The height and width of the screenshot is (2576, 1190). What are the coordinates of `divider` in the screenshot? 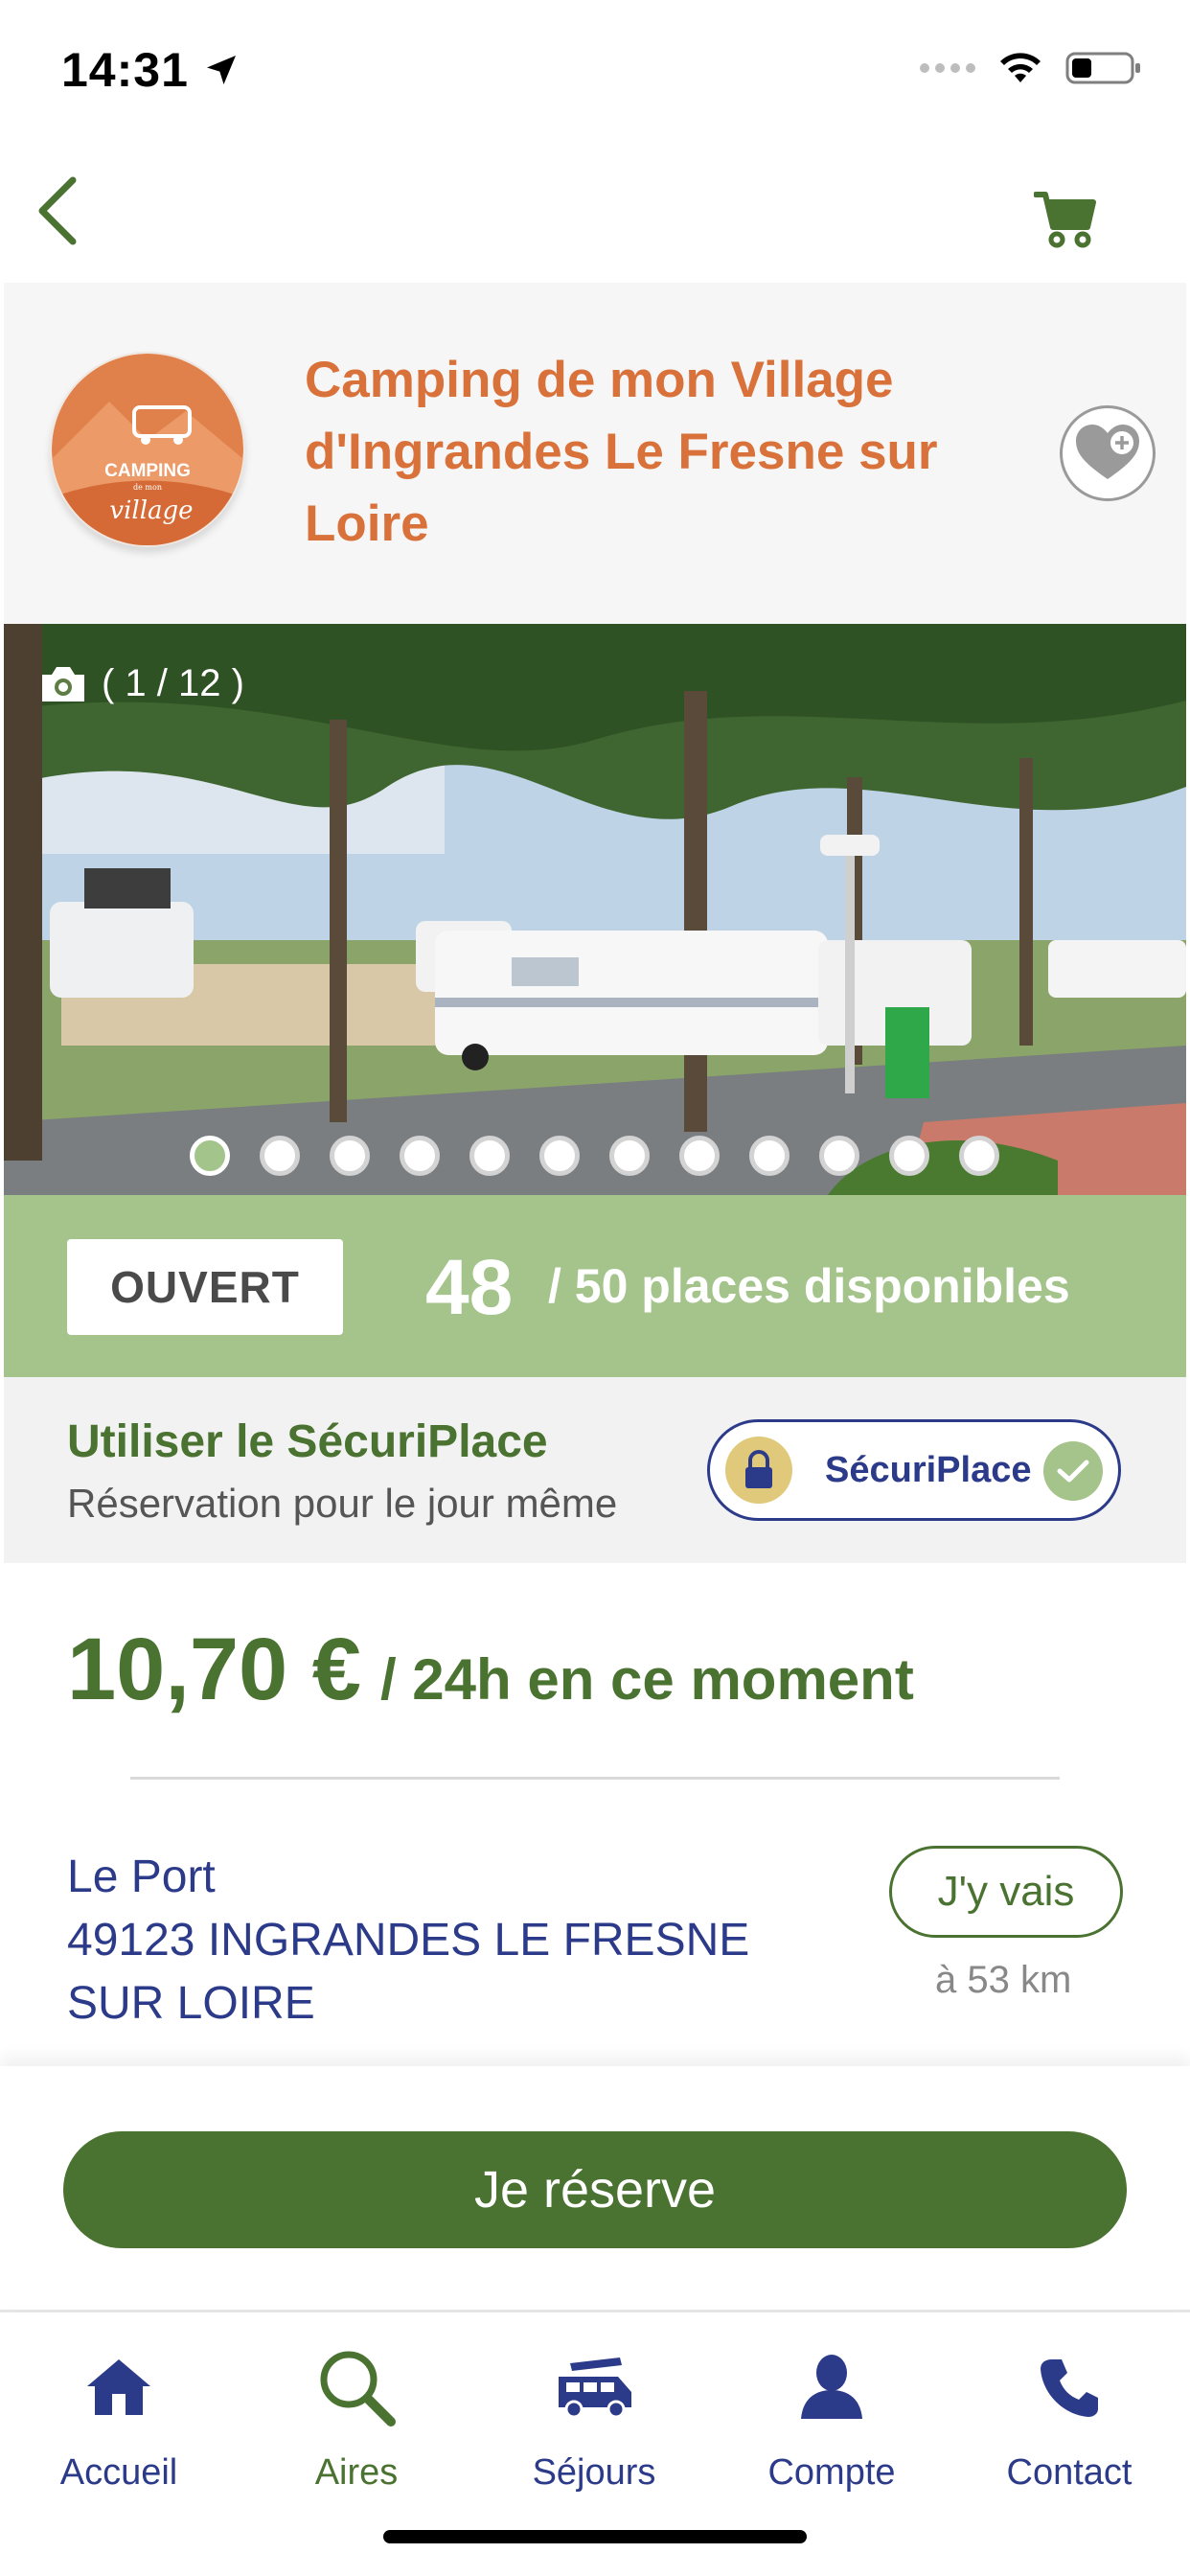 It's located at (595, 1778).